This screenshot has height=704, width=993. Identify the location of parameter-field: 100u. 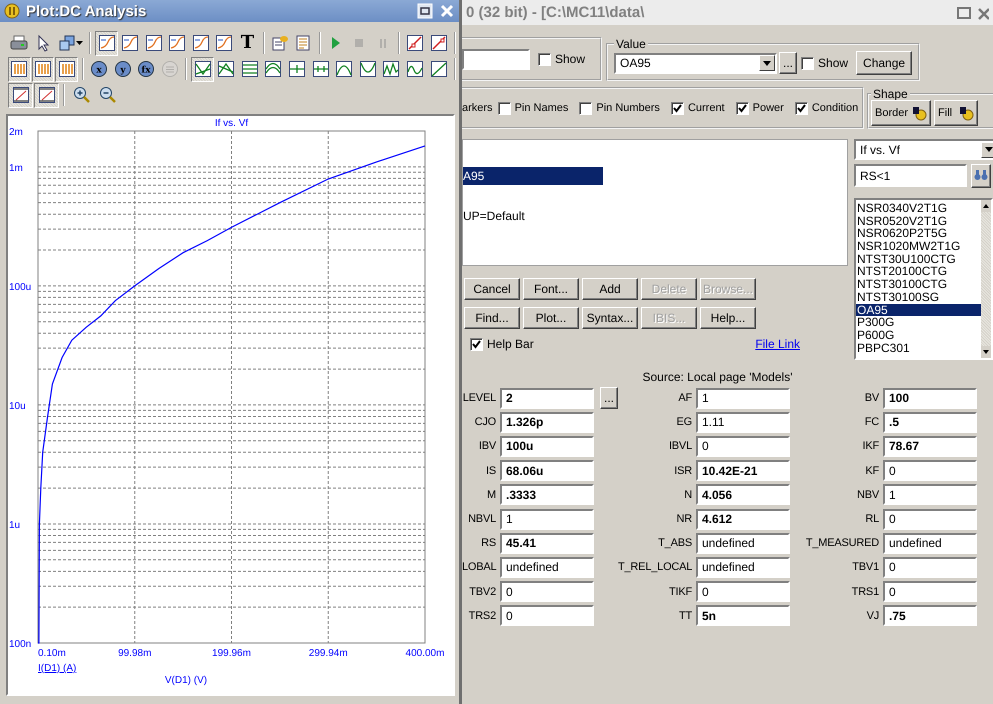
(547, 446).